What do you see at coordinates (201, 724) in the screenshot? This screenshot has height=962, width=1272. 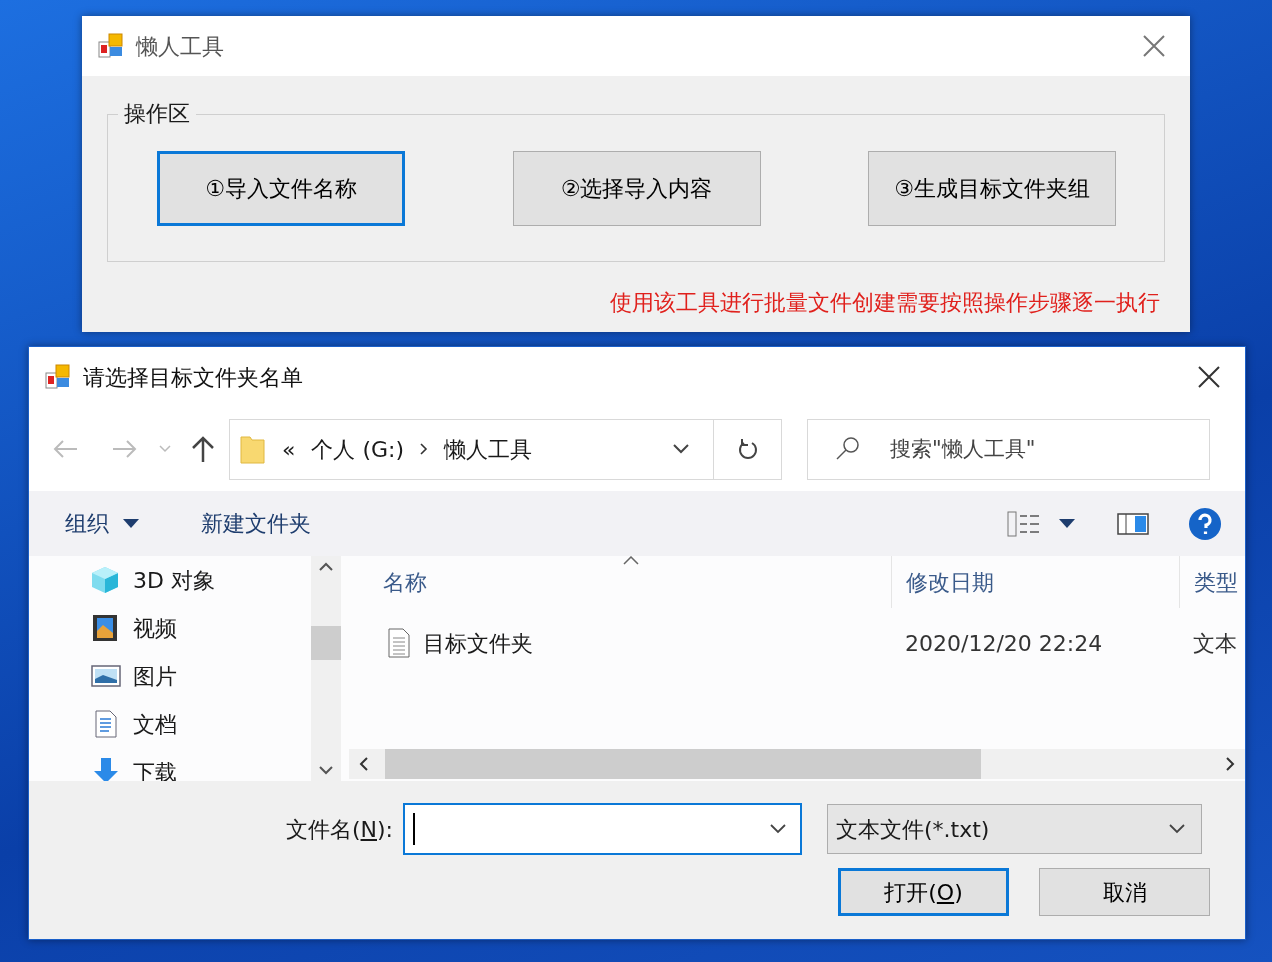 I see `sidebar-item: 文档` at bounding box center [201, 724].